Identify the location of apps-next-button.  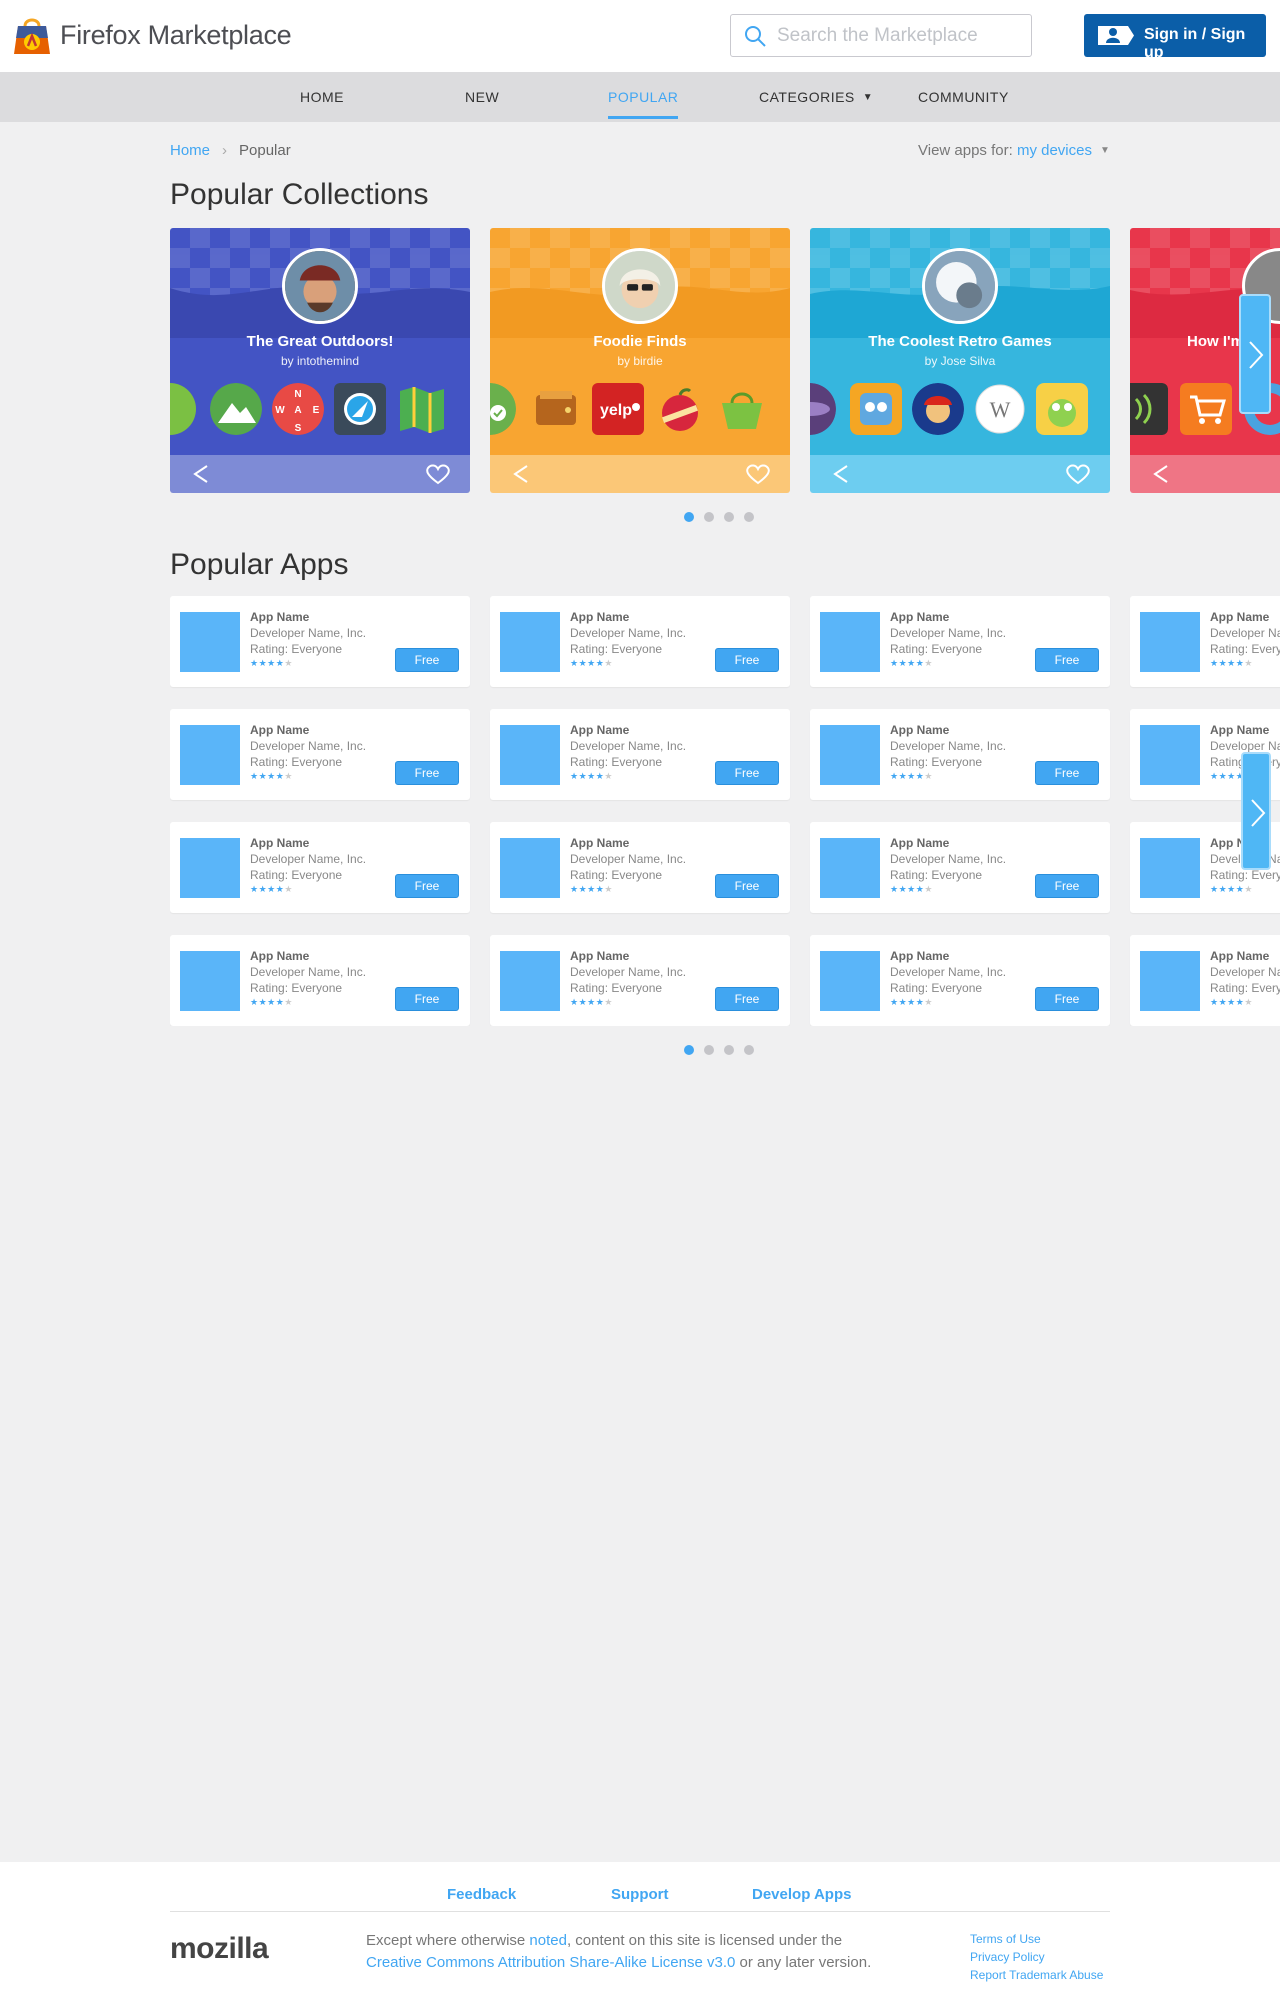
(1256, 811).